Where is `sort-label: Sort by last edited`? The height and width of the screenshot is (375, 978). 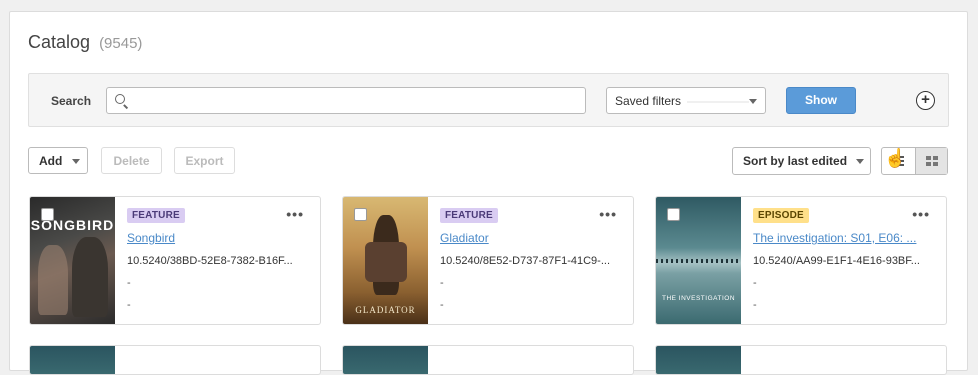
sort-label: Sort by last edited is located at coordinates (795, 161).